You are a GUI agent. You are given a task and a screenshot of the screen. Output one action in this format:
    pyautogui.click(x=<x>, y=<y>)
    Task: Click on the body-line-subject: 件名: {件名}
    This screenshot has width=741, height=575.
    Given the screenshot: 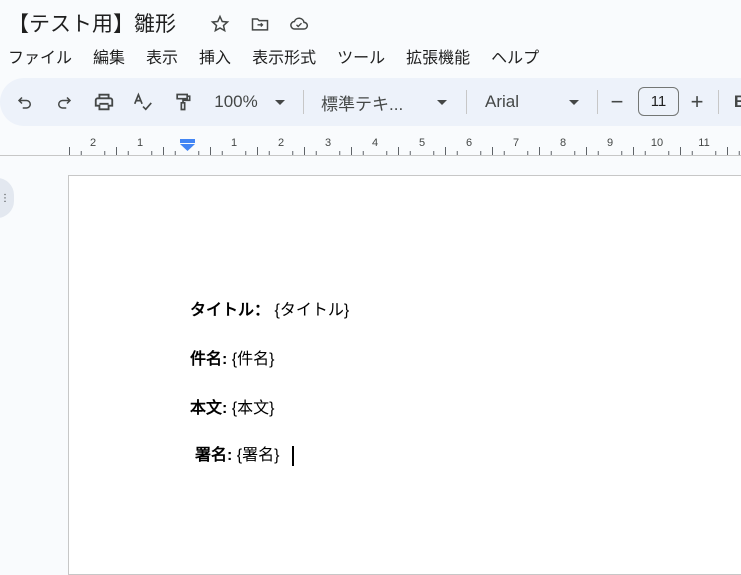 What is the action you would take?
    pyautogui.click(x=232, y=357)
    